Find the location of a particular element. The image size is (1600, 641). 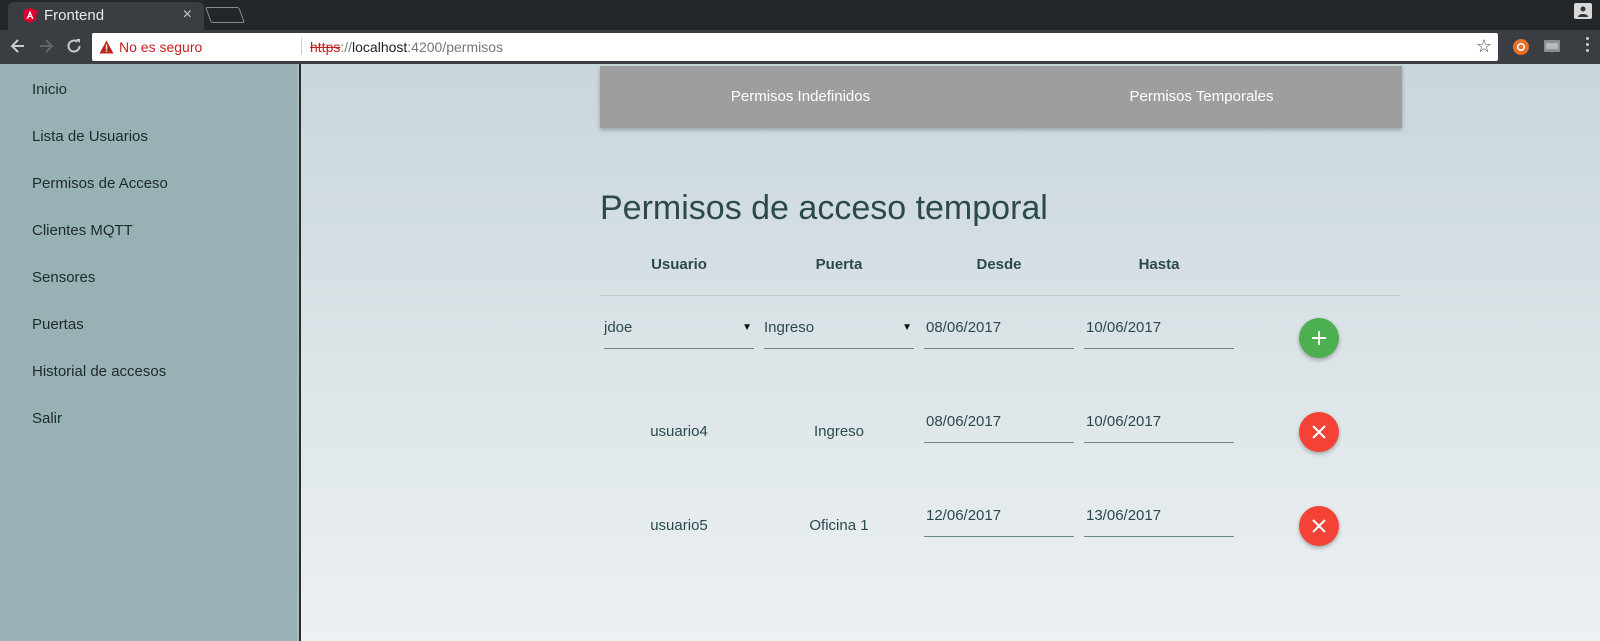

security-label: No es seguro is located at coordinates (160, 47).